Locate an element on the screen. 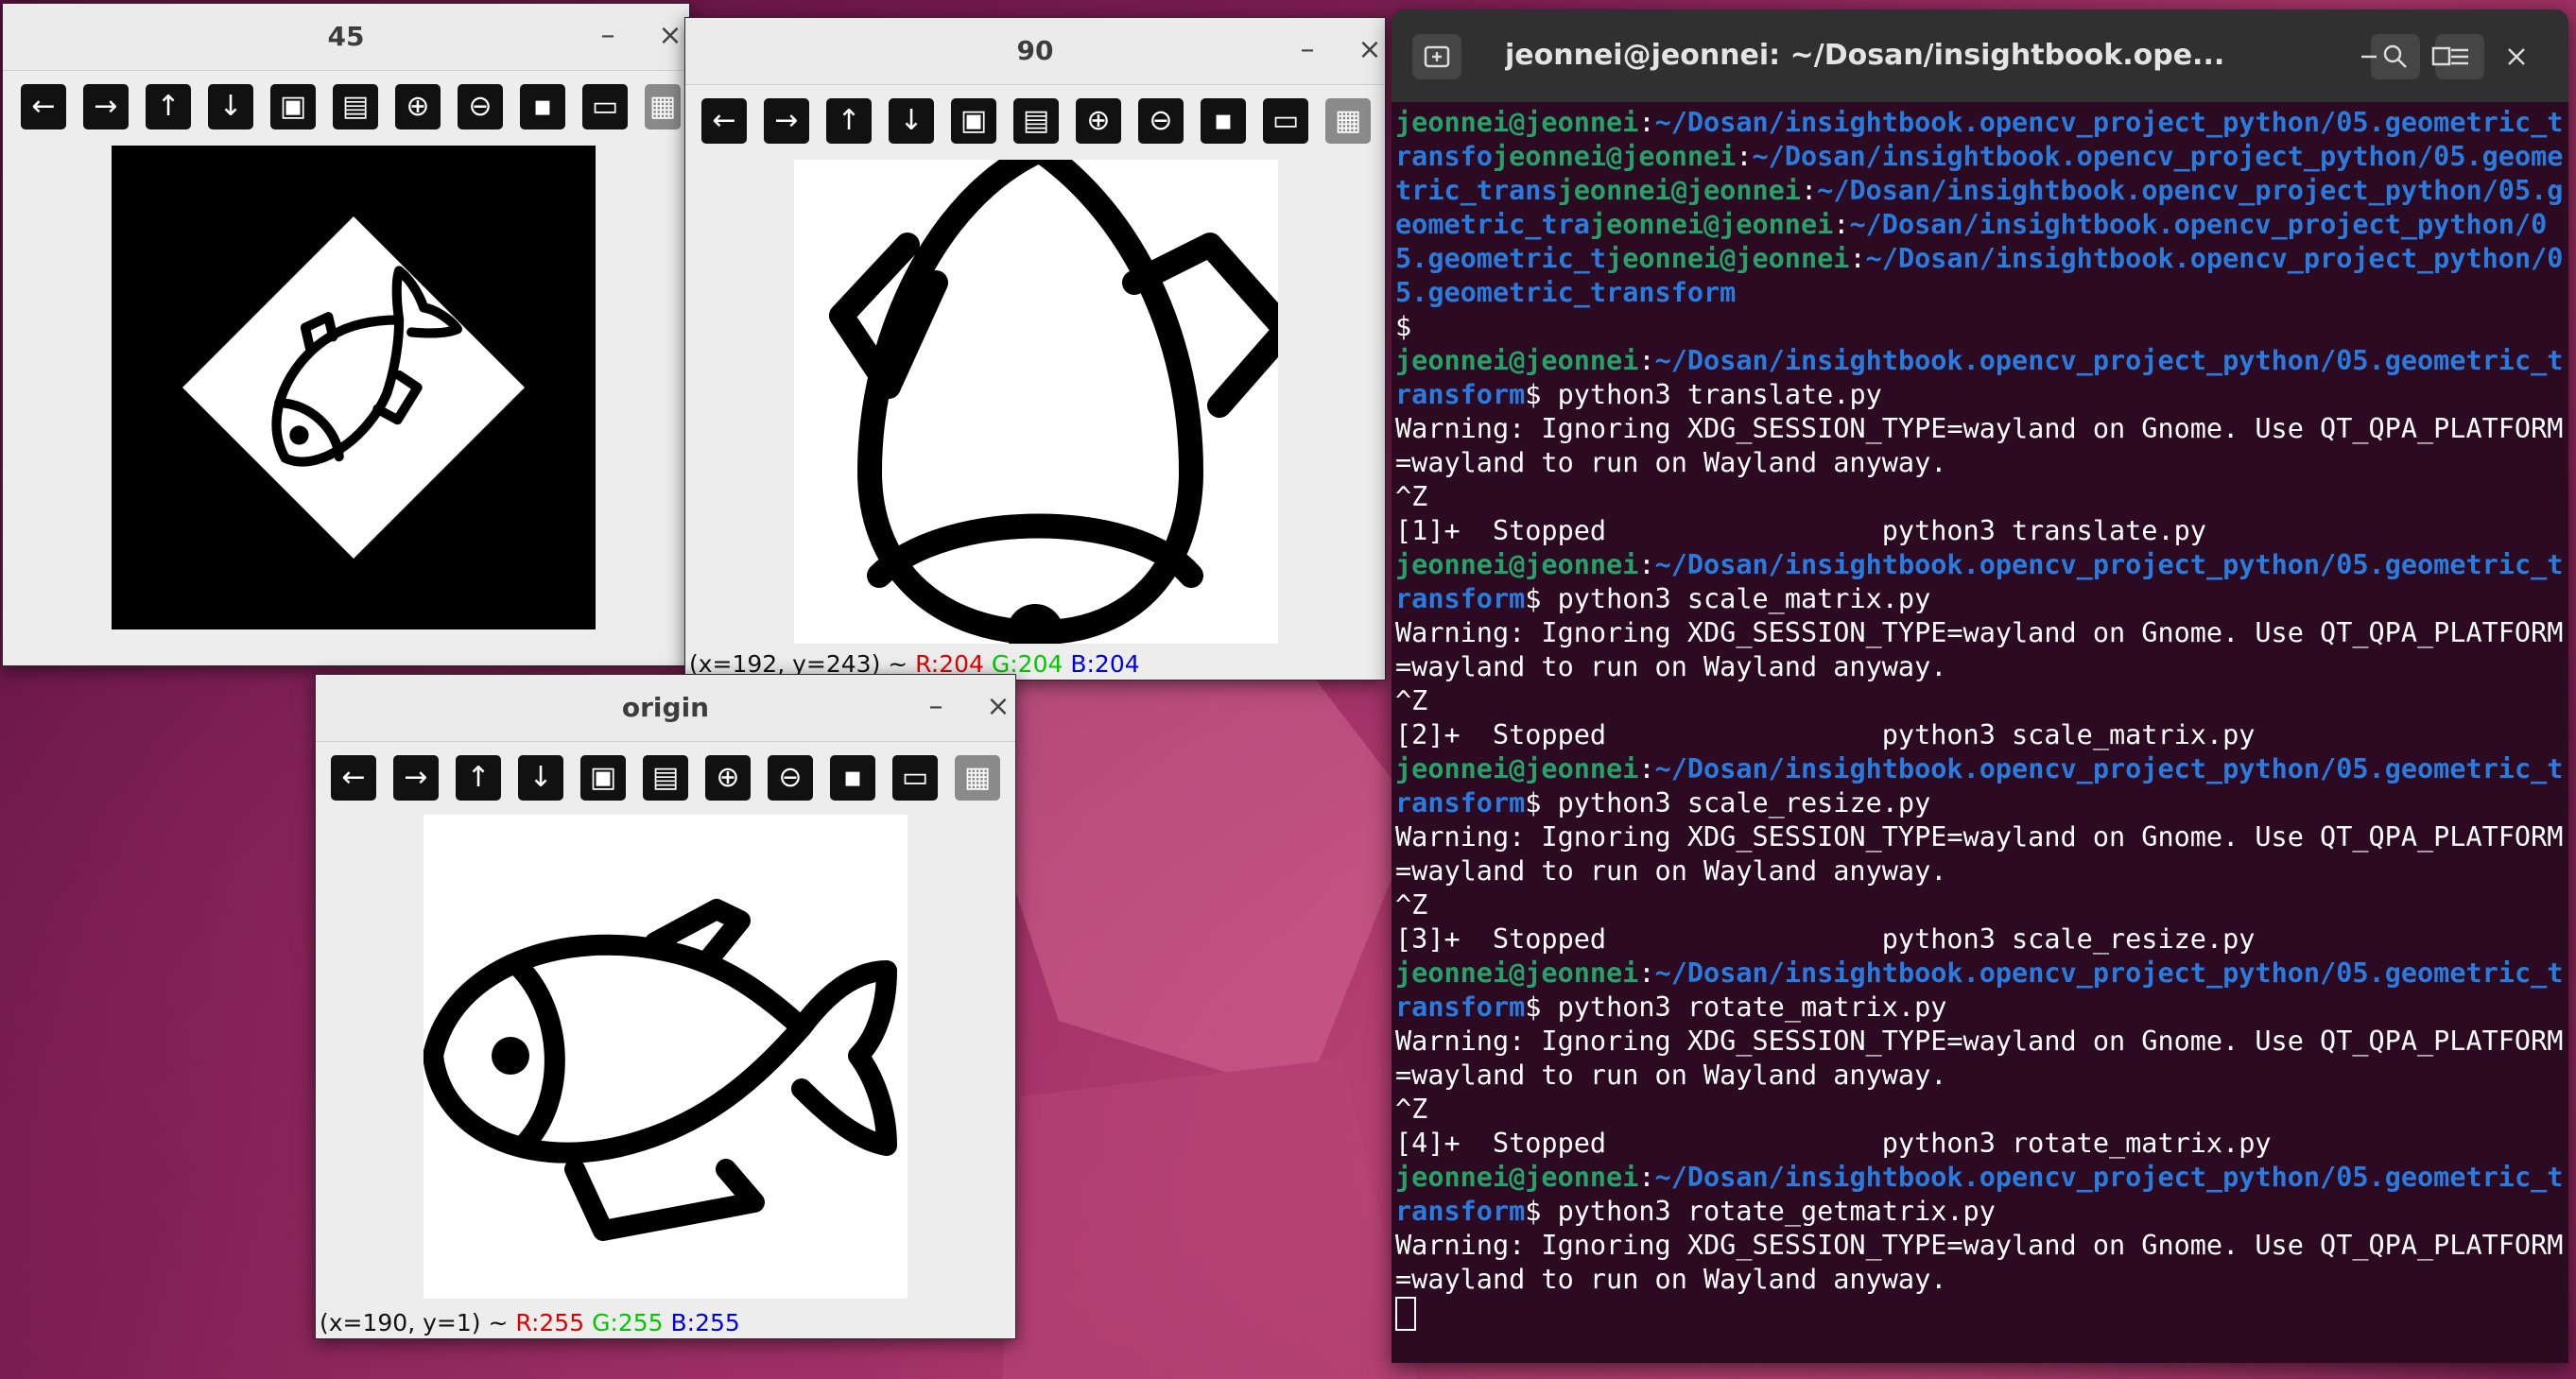 Image resolution: width=2576 pixels, height=1379 pixels. terminal-text: [2]+ Stopped python3 scale_matrix.py is located at coordinates (1826, 734).